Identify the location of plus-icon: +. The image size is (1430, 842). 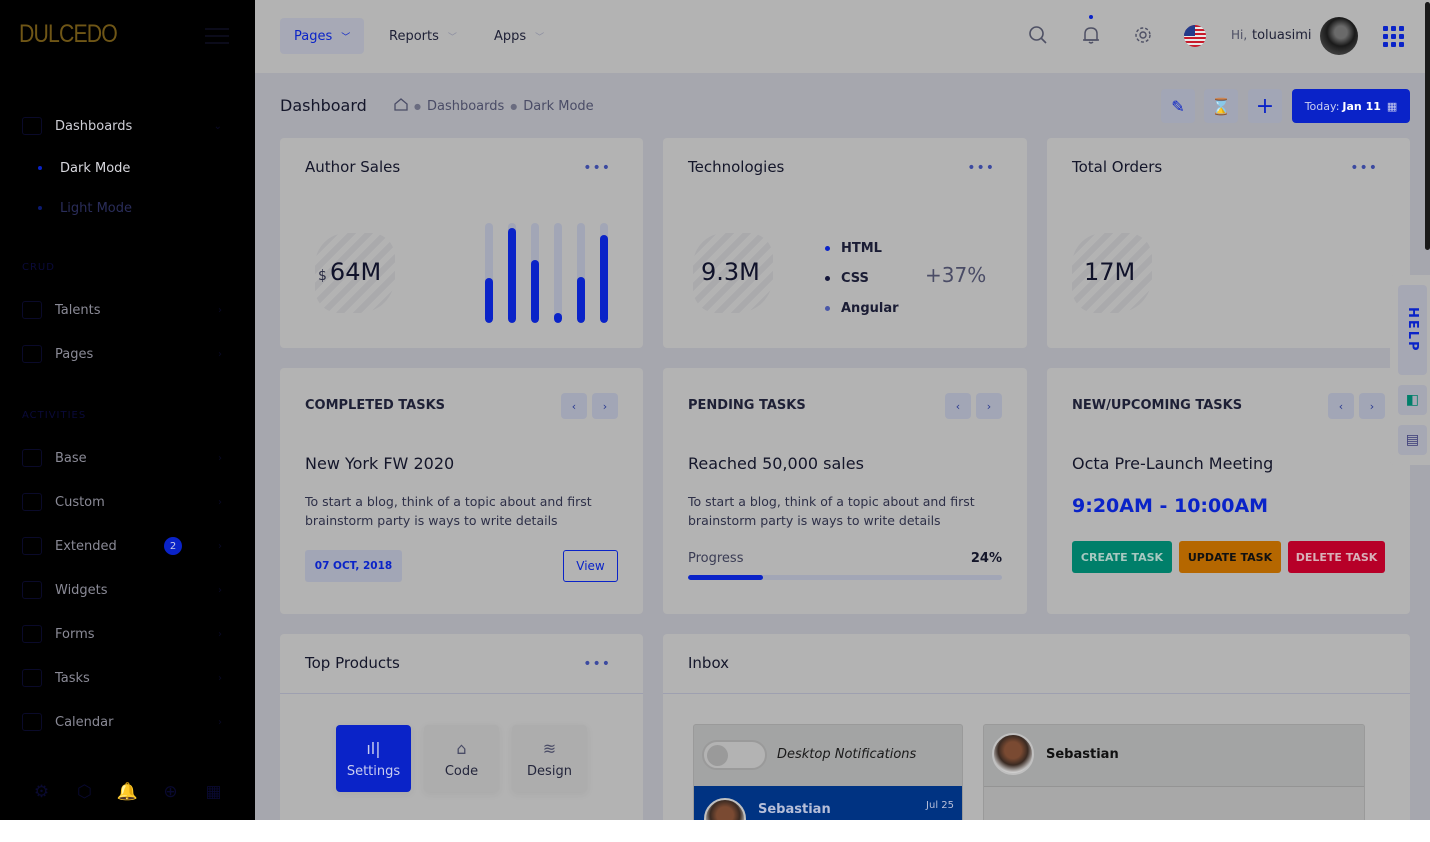
(1265, 106).